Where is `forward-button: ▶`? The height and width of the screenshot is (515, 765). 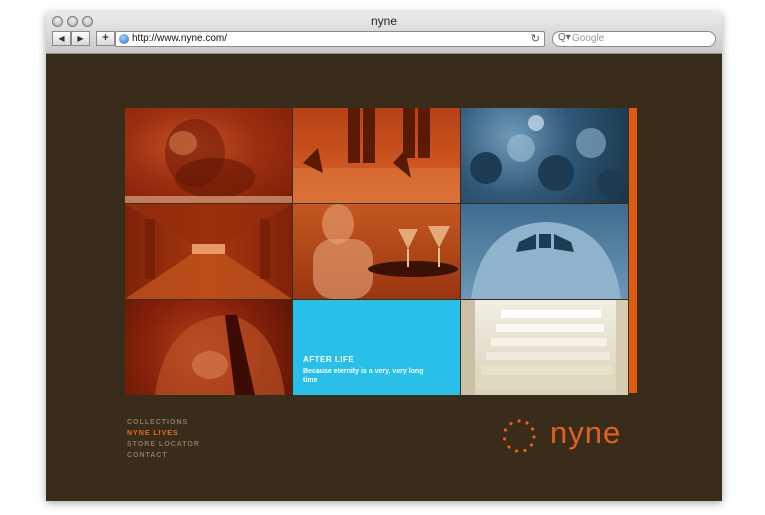
forward-button: ▶ is located at coordinates (80, 38).